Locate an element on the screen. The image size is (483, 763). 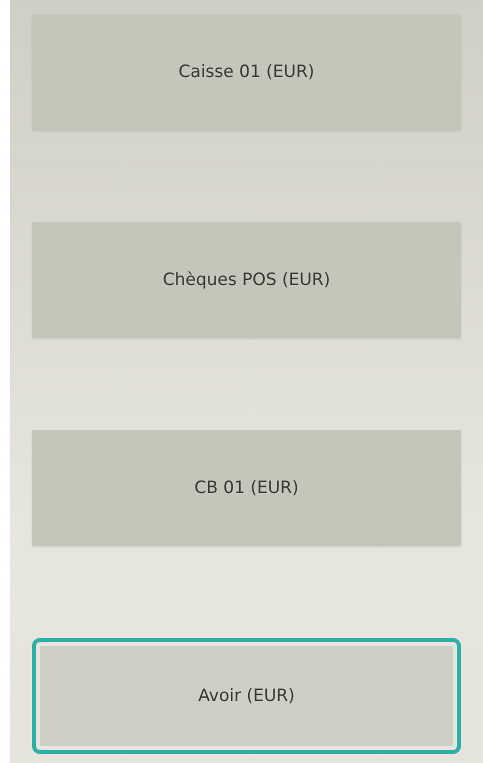
payment-method-button: CB 01 (EUR) is located at coordinates (246, 488).